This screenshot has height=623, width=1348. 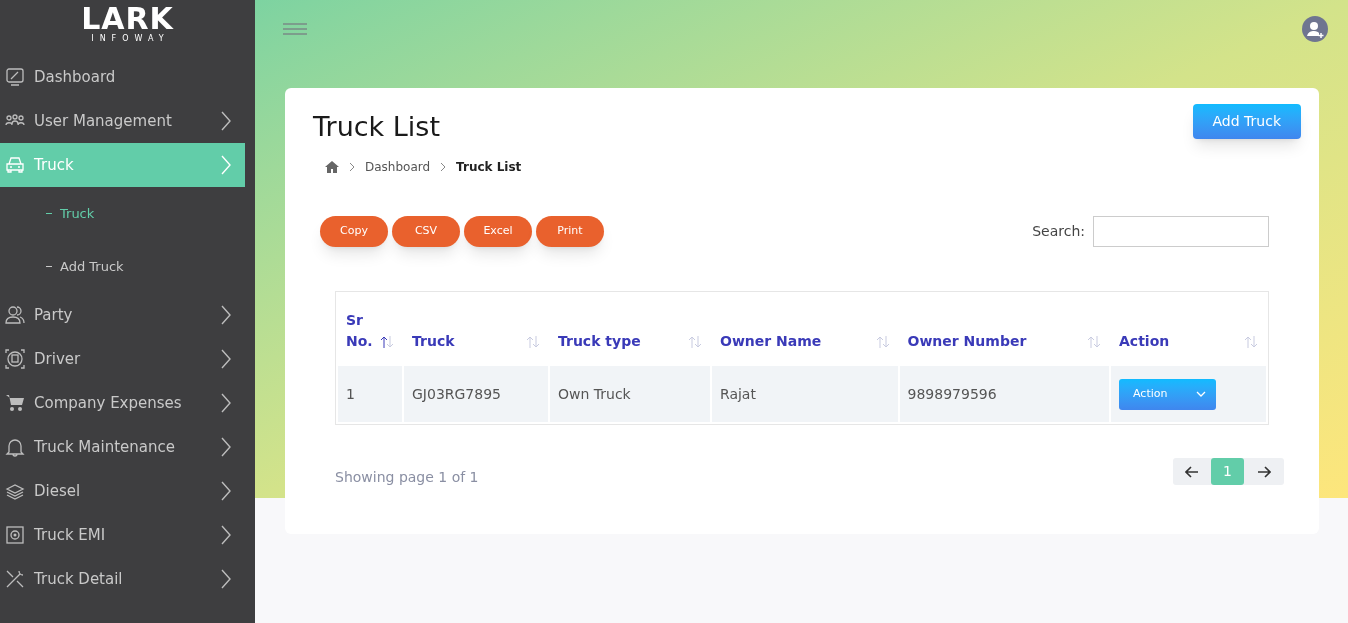 I want to click on column-header: Truck type, so click(x=599, y=341).